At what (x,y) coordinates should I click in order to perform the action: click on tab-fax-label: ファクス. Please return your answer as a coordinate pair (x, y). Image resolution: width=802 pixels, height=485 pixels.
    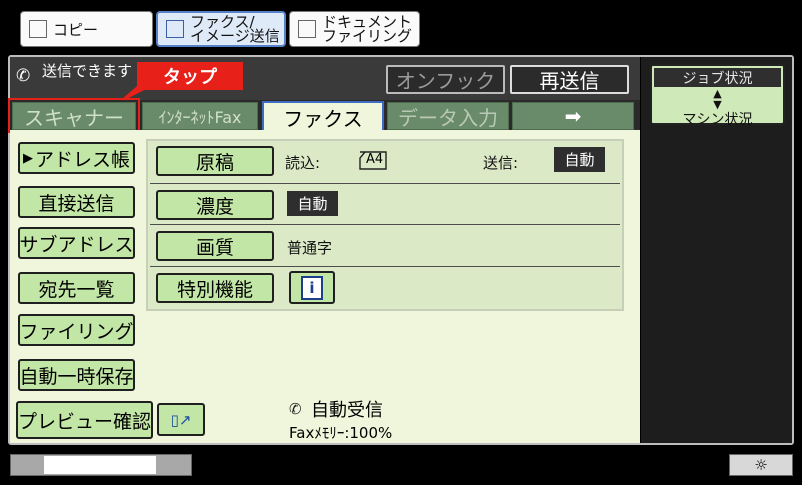
    Looking at the image, I should click on (323, 119).